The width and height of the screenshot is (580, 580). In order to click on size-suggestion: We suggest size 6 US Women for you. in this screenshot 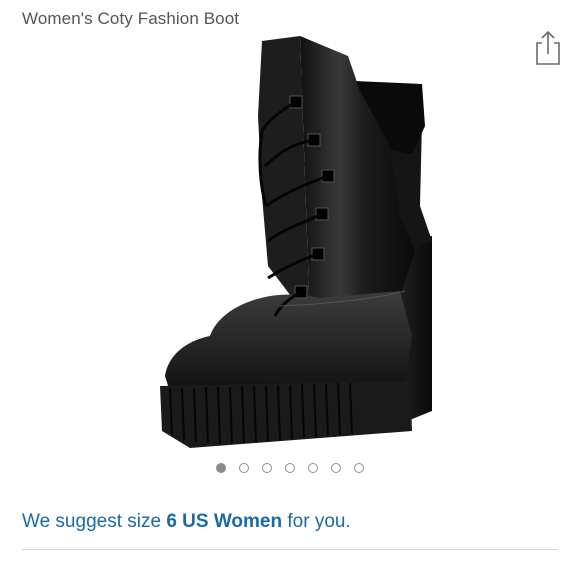, I will do `click(186, 522)`.